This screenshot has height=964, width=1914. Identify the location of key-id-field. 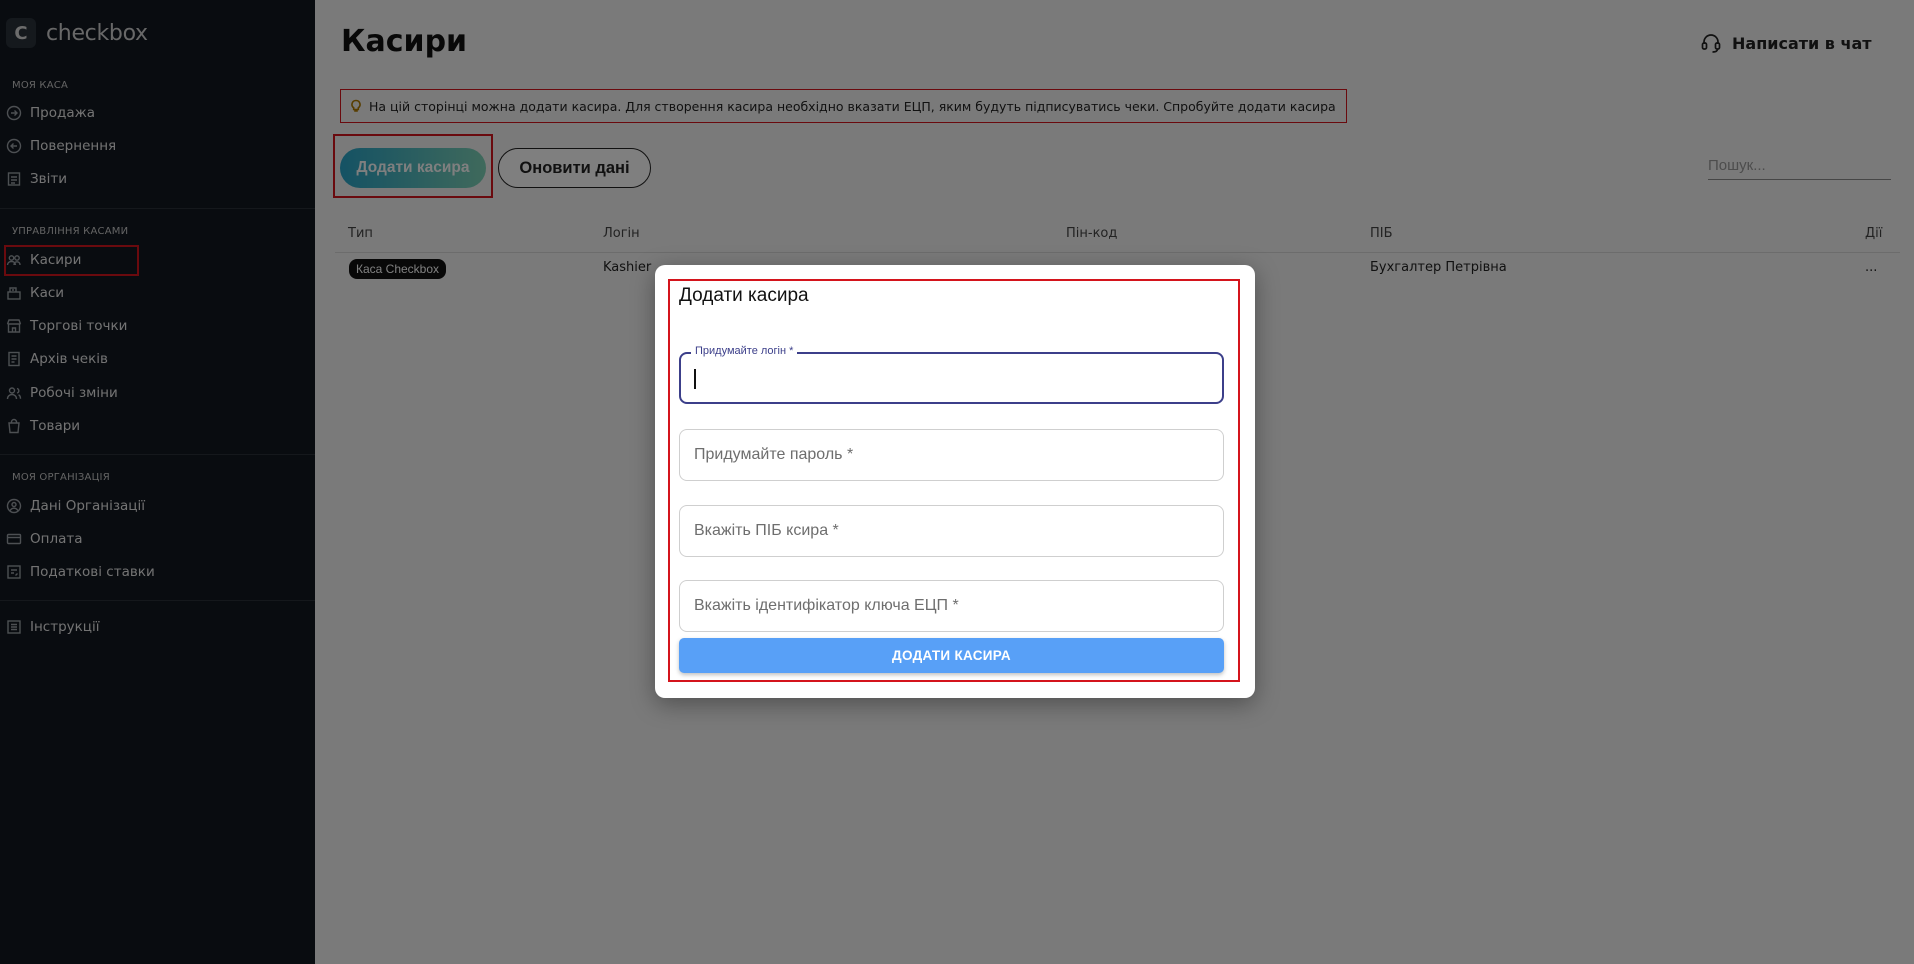
(951, 606).